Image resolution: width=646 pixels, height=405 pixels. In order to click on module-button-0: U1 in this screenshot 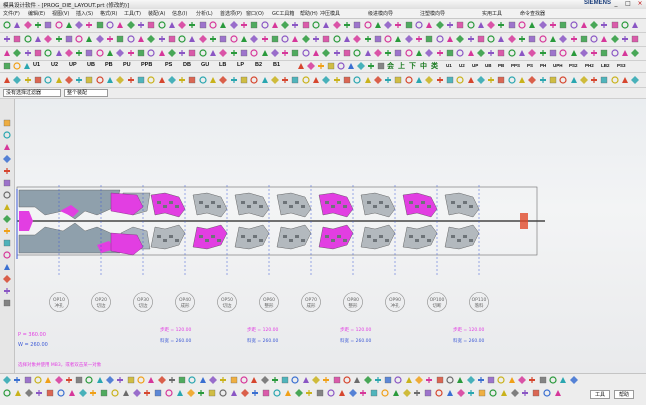, I will do `click(36, 66)`.